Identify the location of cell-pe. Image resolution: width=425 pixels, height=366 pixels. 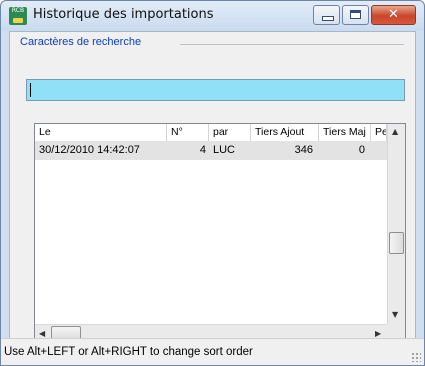
(379, 150).